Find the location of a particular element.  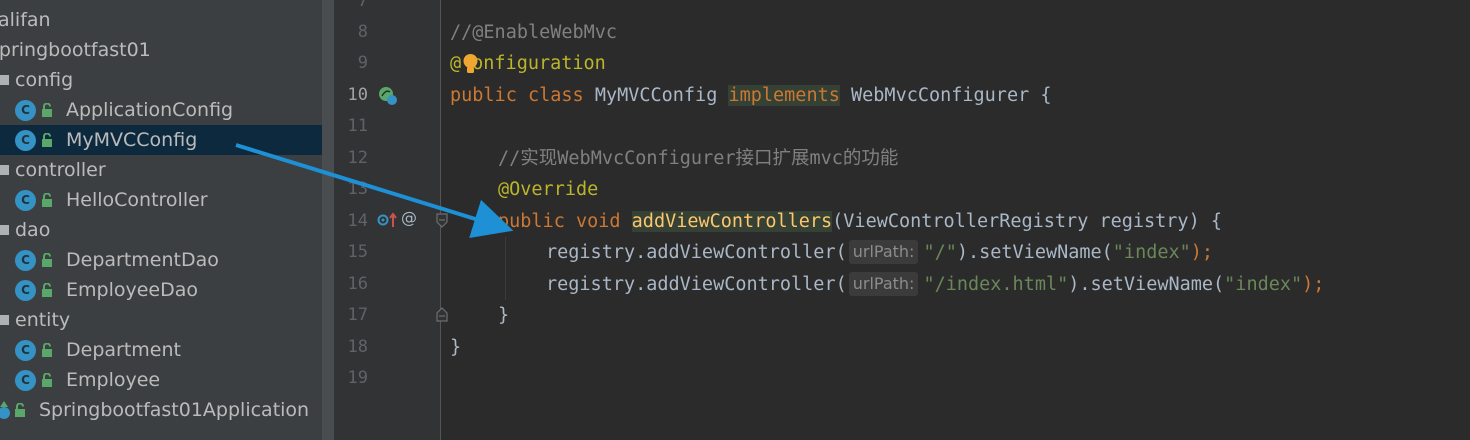

arrow-line is located at coordinates (374, 191).